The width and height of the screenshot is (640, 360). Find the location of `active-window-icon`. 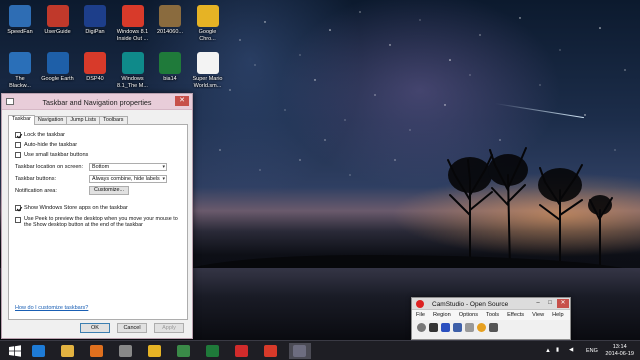

active-window-icon is located at coordinates (299, 351).